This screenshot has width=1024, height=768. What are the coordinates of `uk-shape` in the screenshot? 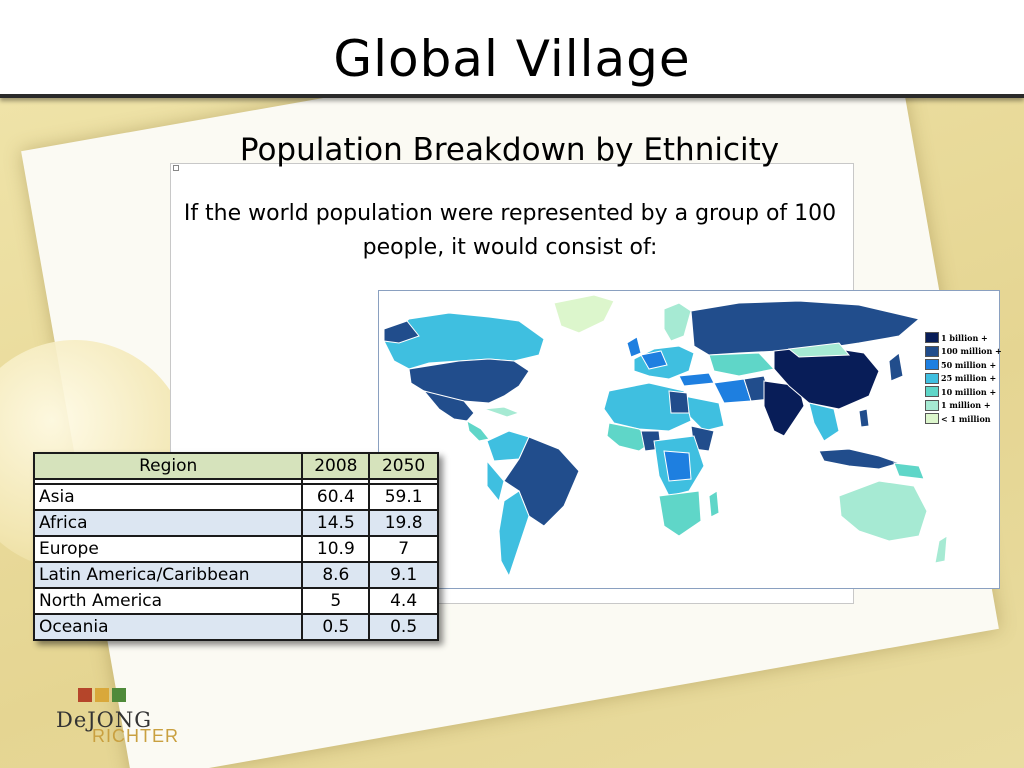 It's located at (634, 347).